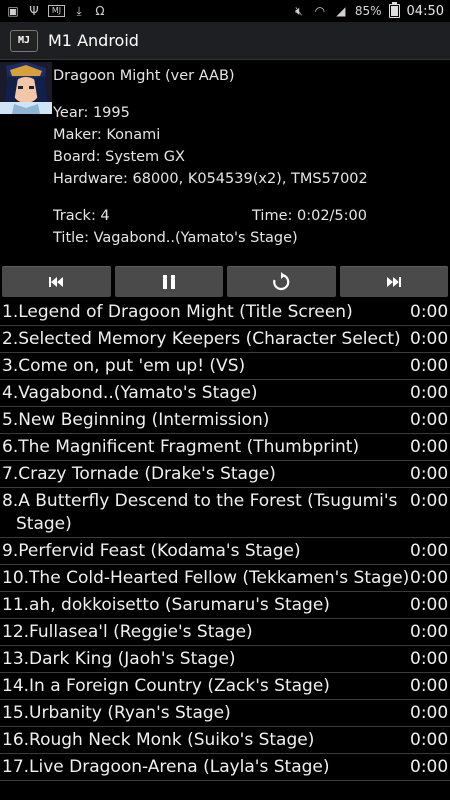 This screenshot has width=450, height=800. What do you see at coordinates (26, 88) in the screenshot?
I see `game-artwork-thumbnail` at bounding box center [26, 88].